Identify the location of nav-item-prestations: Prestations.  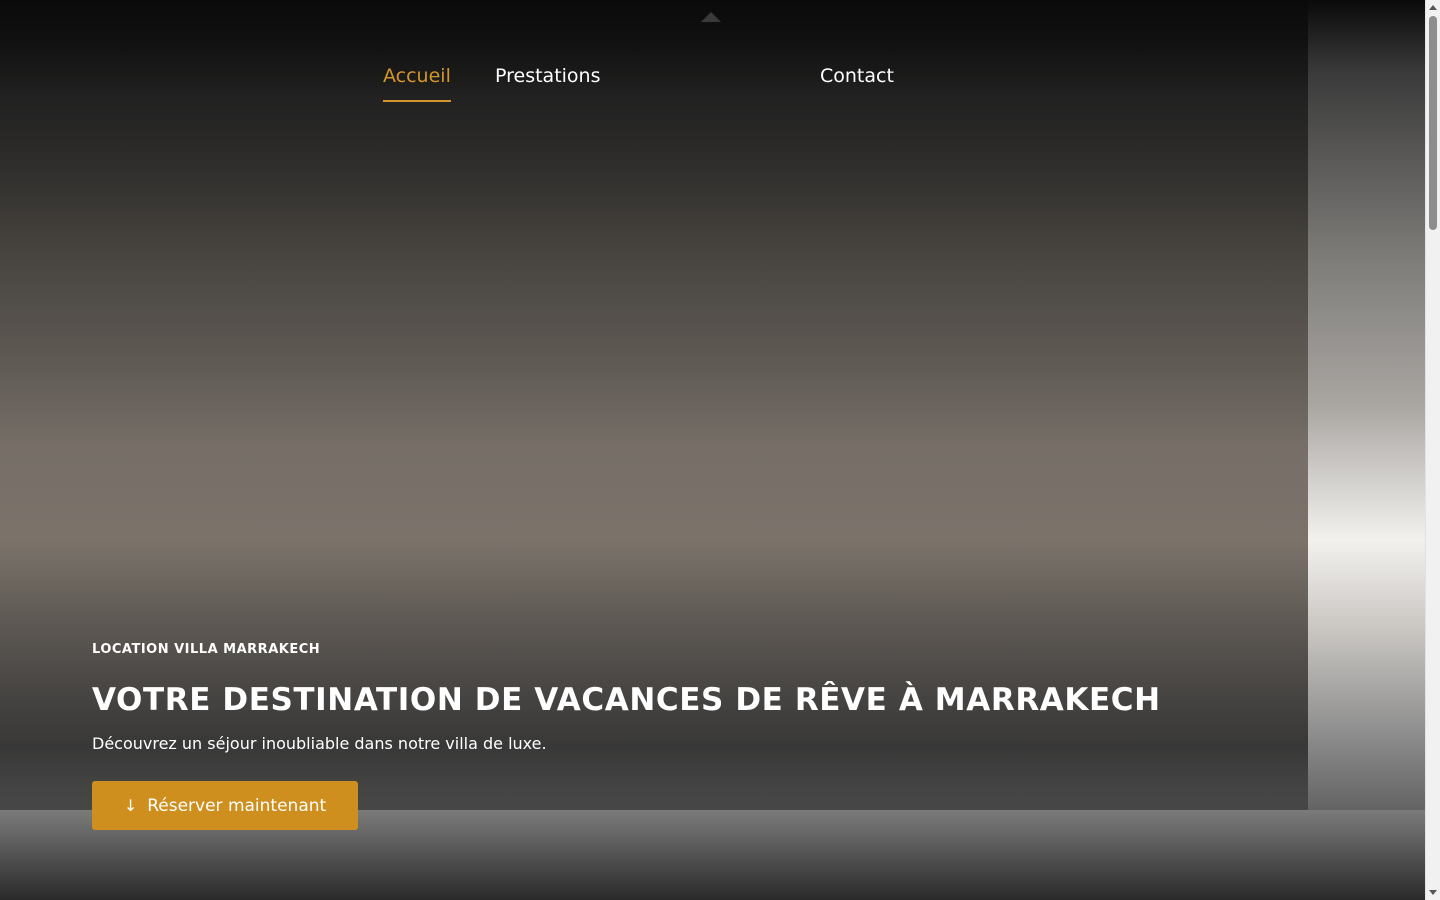
(548, 81).